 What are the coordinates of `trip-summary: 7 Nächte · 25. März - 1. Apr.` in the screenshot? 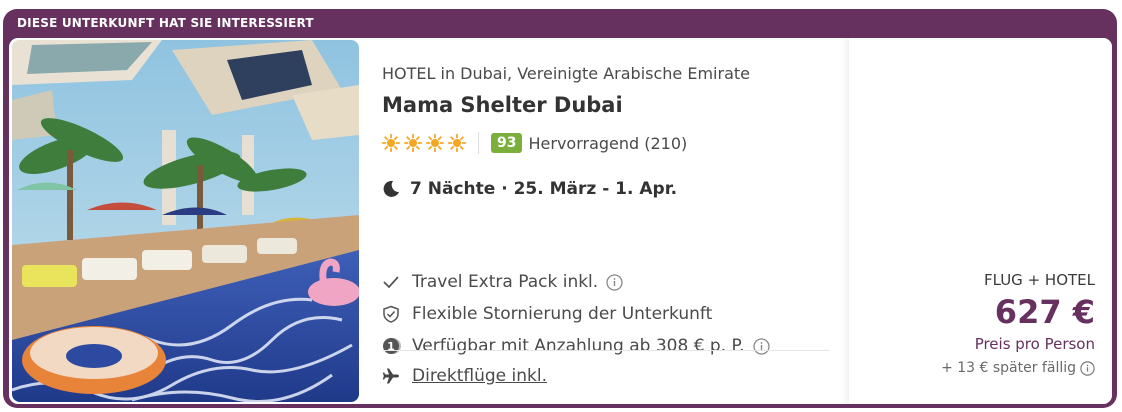 It's located at (529, 189).